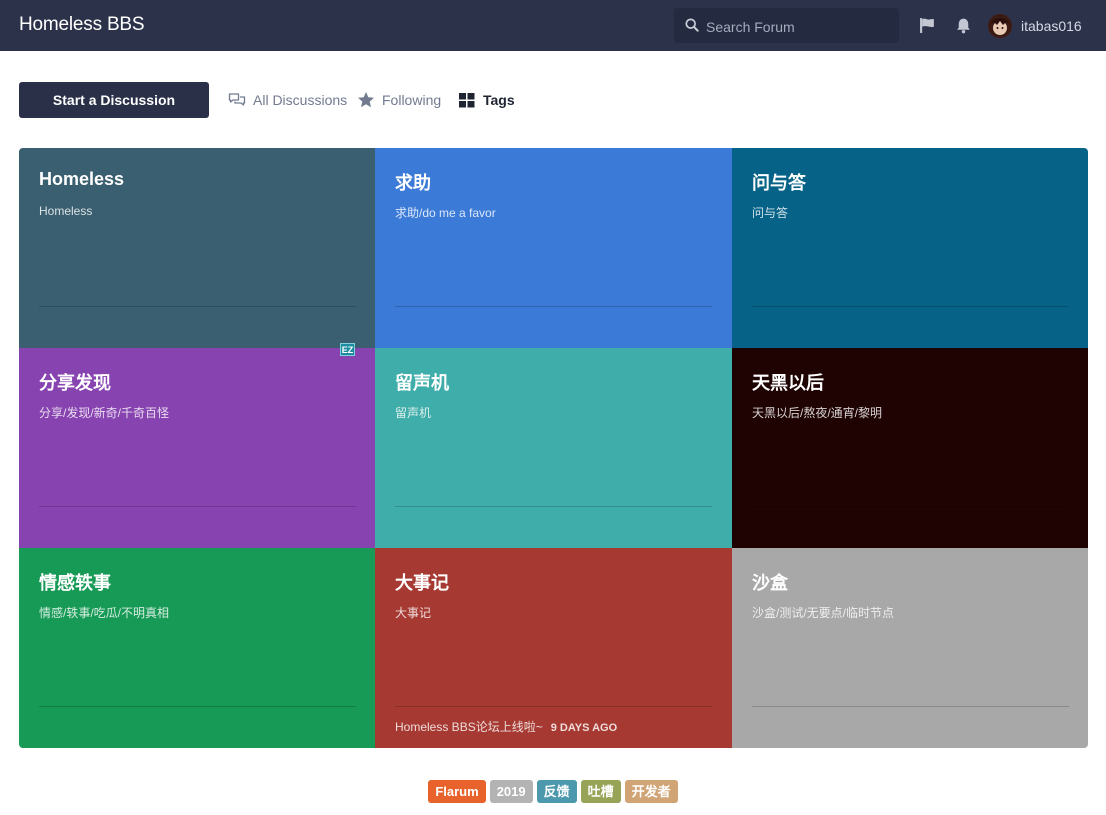 Image resolution: width=1106 pixels, height=815 pixels. What do you see at coordinates (553, 648) in the screenshot?
I see `tag-tile-chronicle: 大事记 大事记 Homeless BBS论坛上线啦~ 9 DAYS AGO` at bounding box center [553, 648].